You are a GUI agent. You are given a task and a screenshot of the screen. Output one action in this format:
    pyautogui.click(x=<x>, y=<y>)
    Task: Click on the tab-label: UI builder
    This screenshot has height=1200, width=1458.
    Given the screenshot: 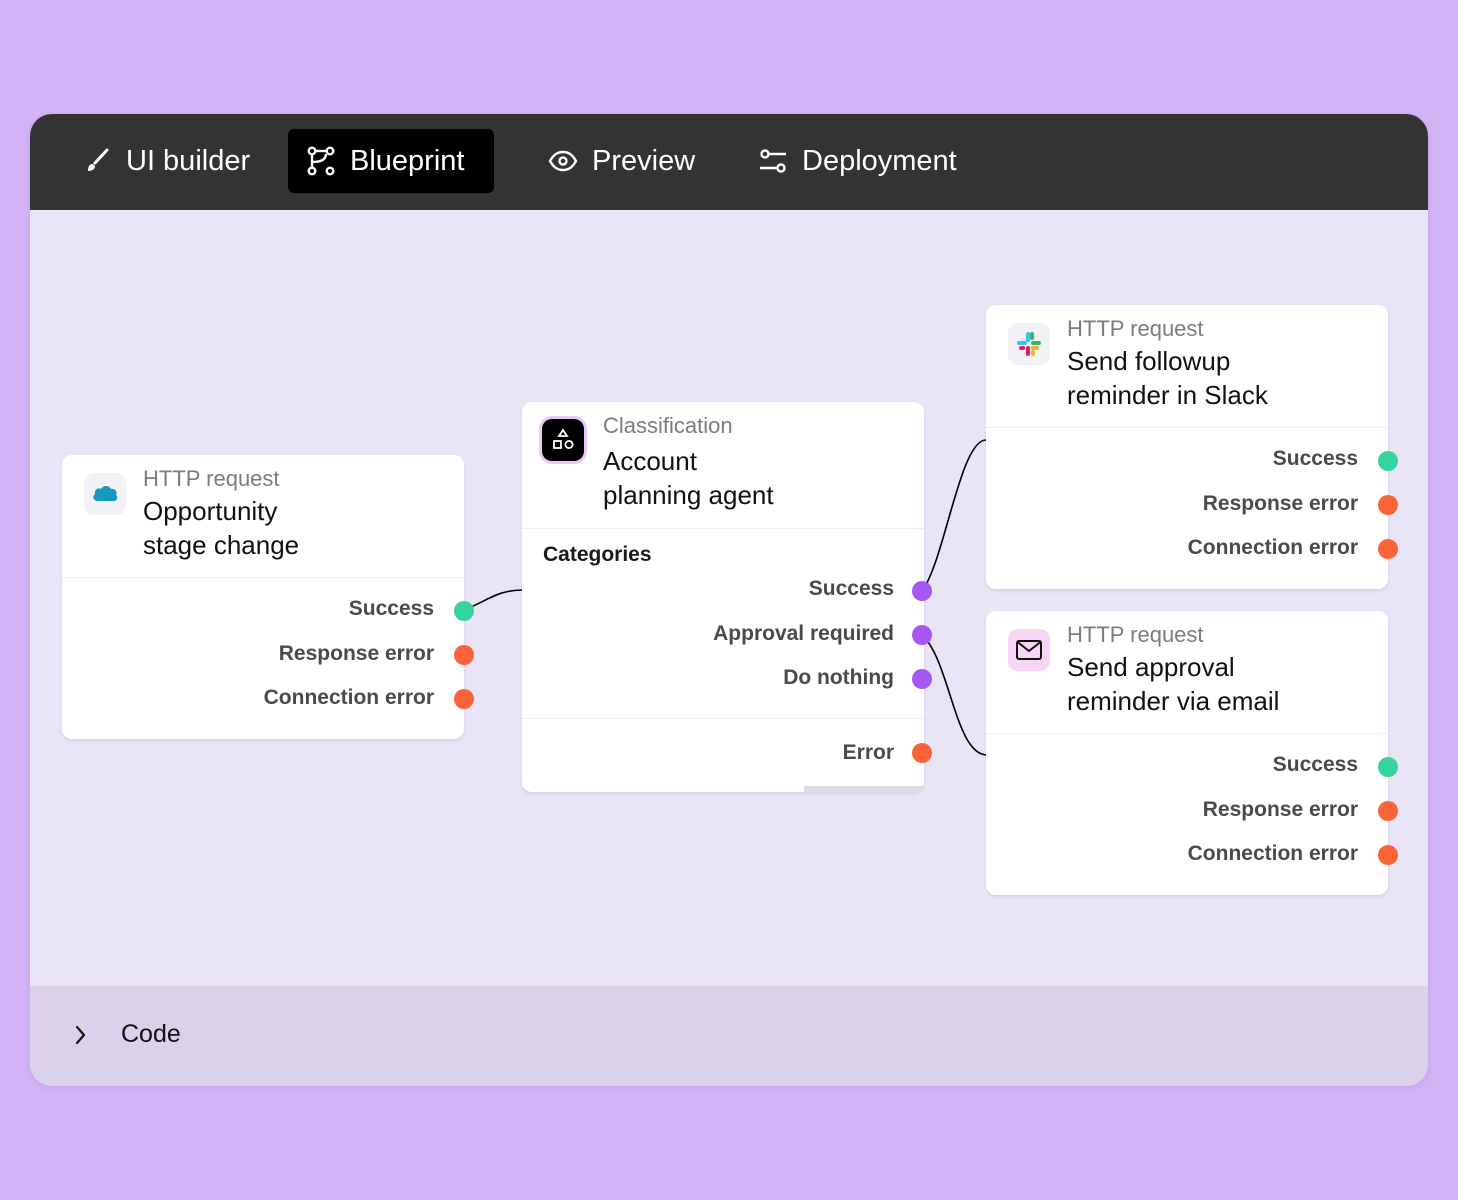 What is the action you would take?
    pyautogui.click(x=188, y=160)
    